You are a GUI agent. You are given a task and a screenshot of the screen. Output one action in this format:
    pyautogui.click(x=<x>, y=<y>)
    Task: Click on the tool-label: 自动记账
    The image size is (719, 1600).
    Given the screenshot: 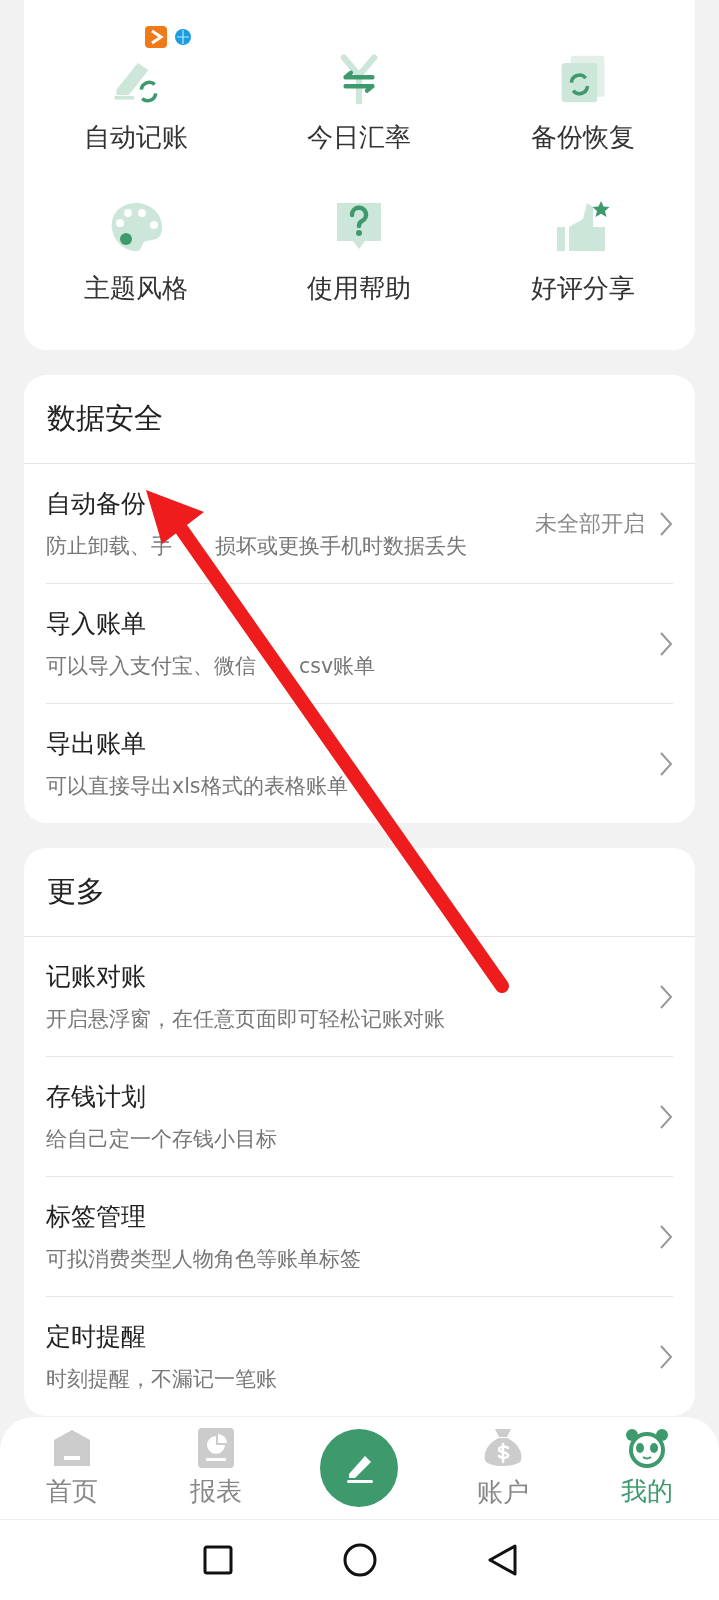 What is the action you would take?
    pyautogui.click(x=135, y=137)
    